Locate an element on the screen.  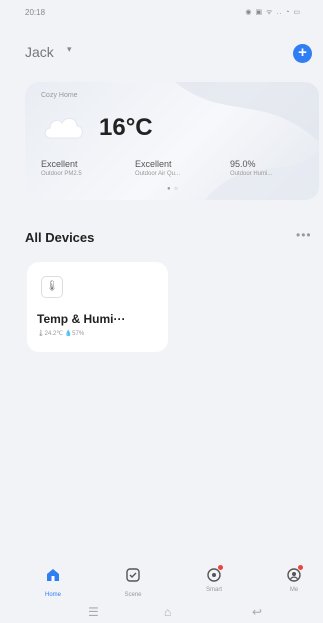
device-readings: 🌡24.2℃ 💧57% is located at coordinates (61, 334).